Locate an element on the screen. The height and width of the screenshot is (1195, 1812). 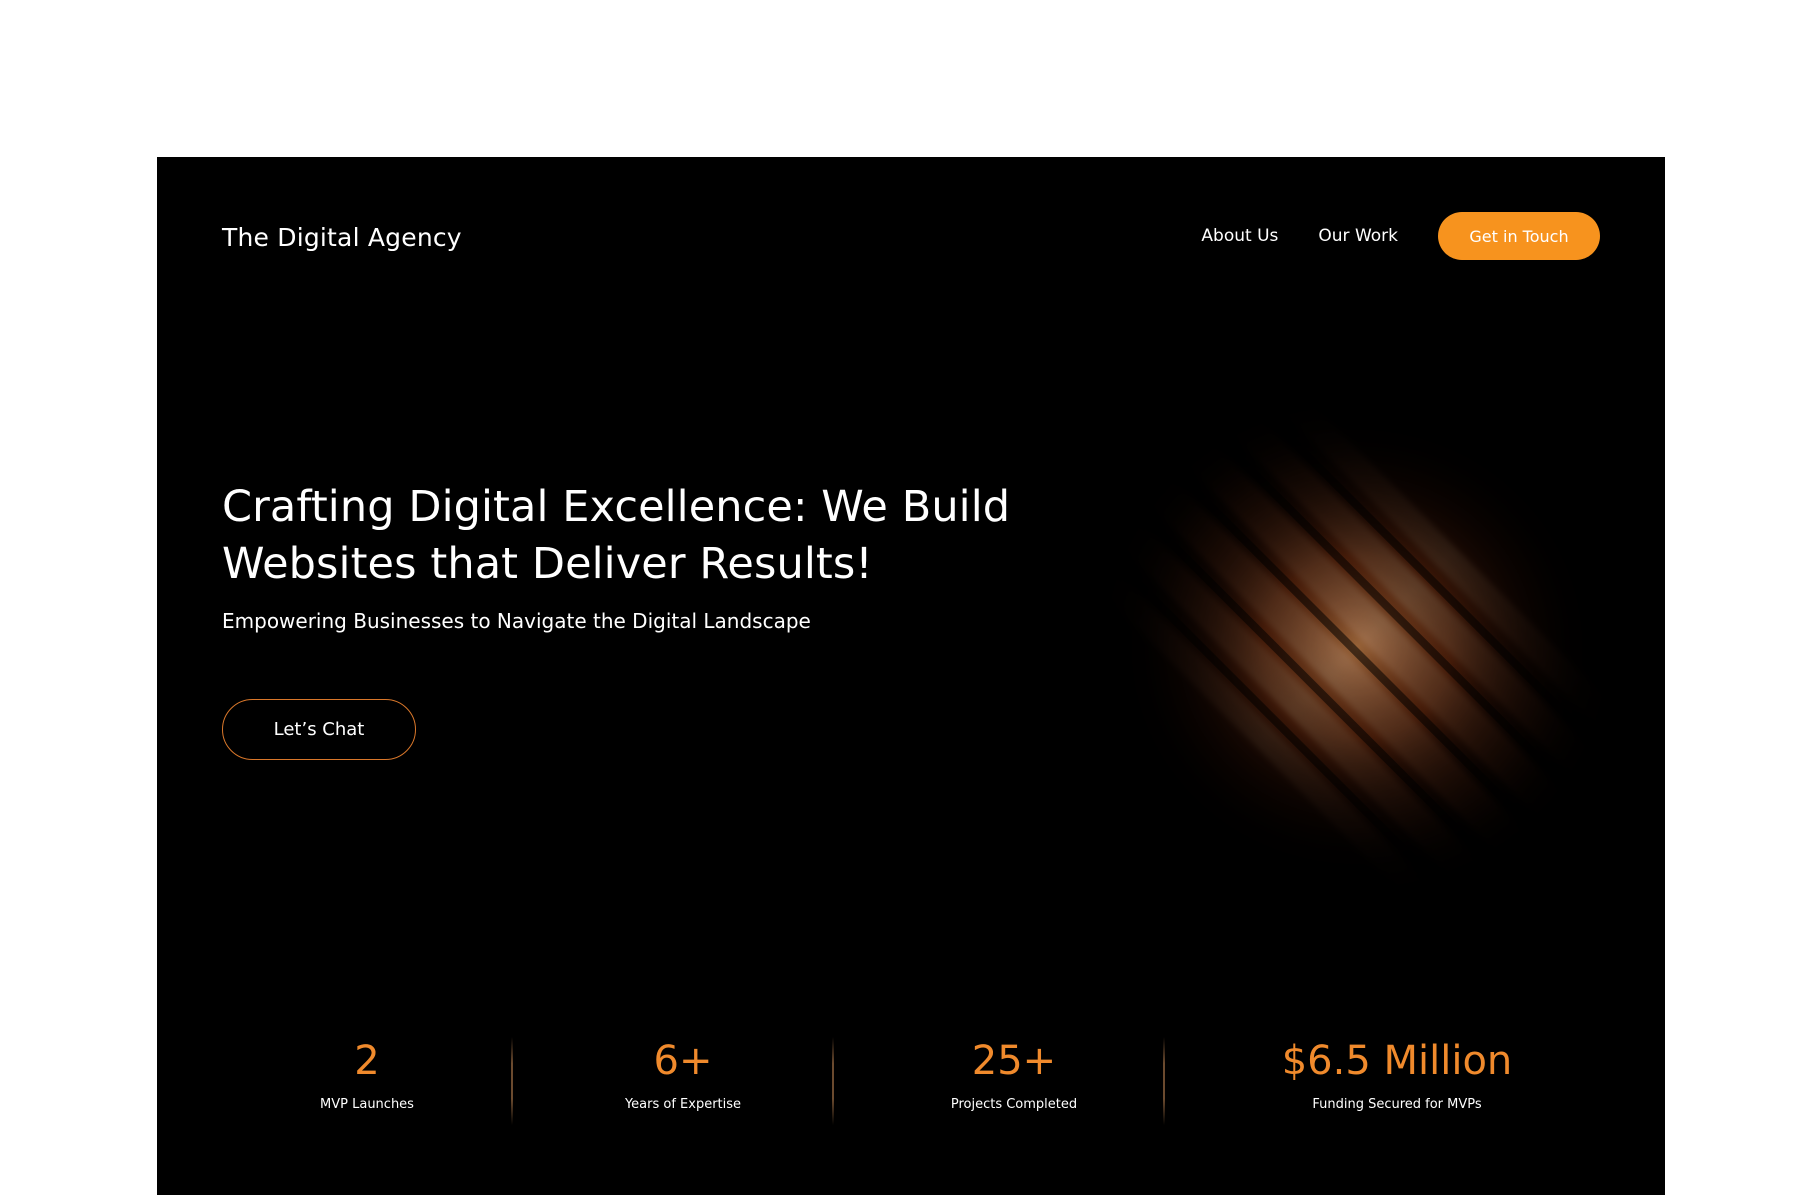
site-logo: The Digital Agency is located at coordinates (342, 237).